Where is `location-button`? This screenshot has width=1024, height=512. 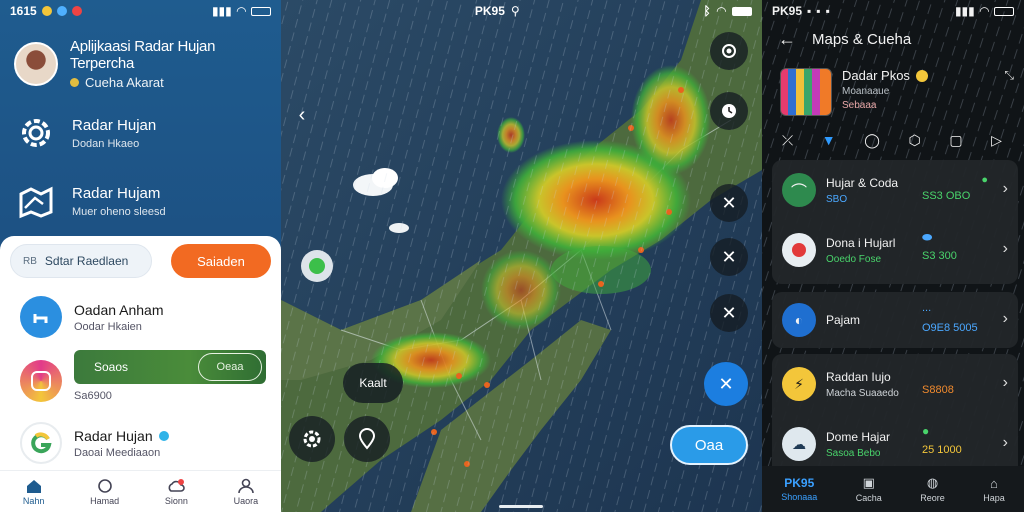
location-button is located at coordinates (367, 439).